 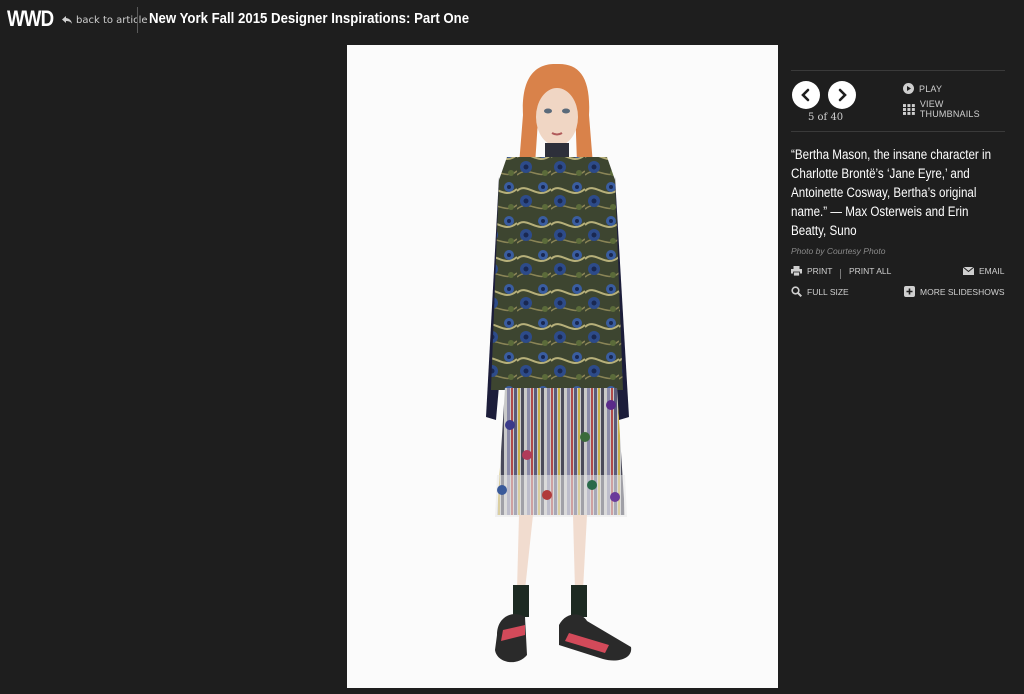 I want to click on email-button: EMAIL, so click(x=984, y=271).